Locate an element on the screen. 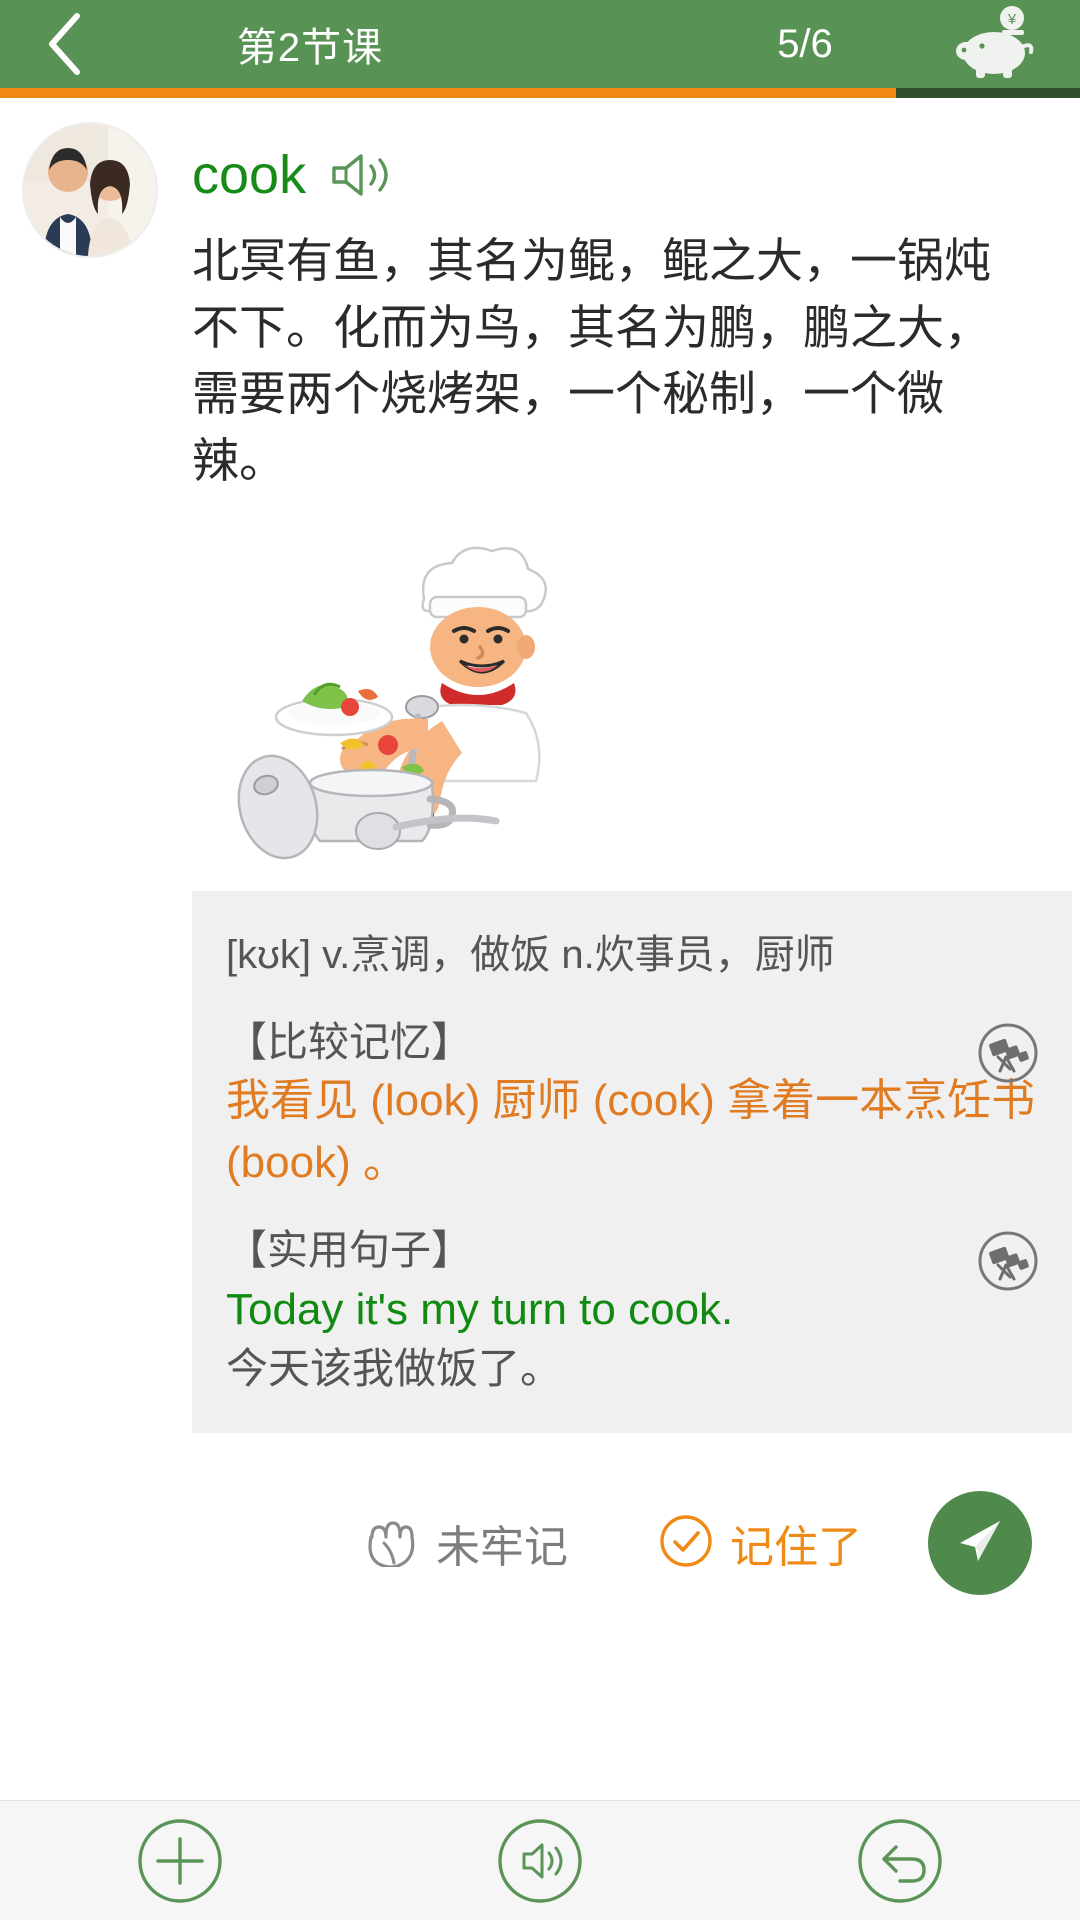  back-button is located at coordinates (65, 44).